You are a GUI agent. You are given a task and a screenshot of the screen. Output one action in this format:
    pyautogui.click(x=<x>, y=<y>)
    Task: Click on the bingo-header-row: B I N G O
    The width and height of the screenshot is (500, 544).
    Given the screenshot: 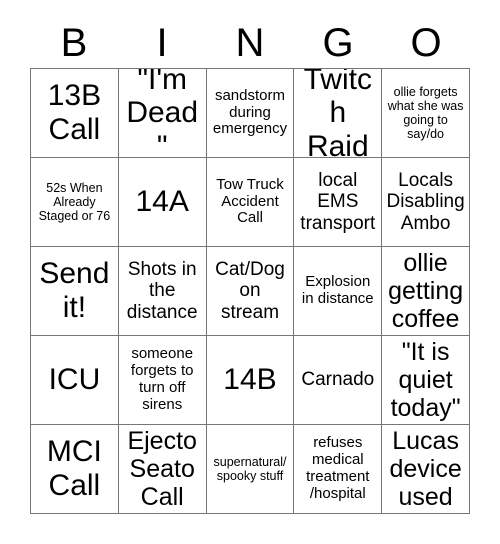 What is the action you would take?
    pyautogui.click(x=250, y=43)
    